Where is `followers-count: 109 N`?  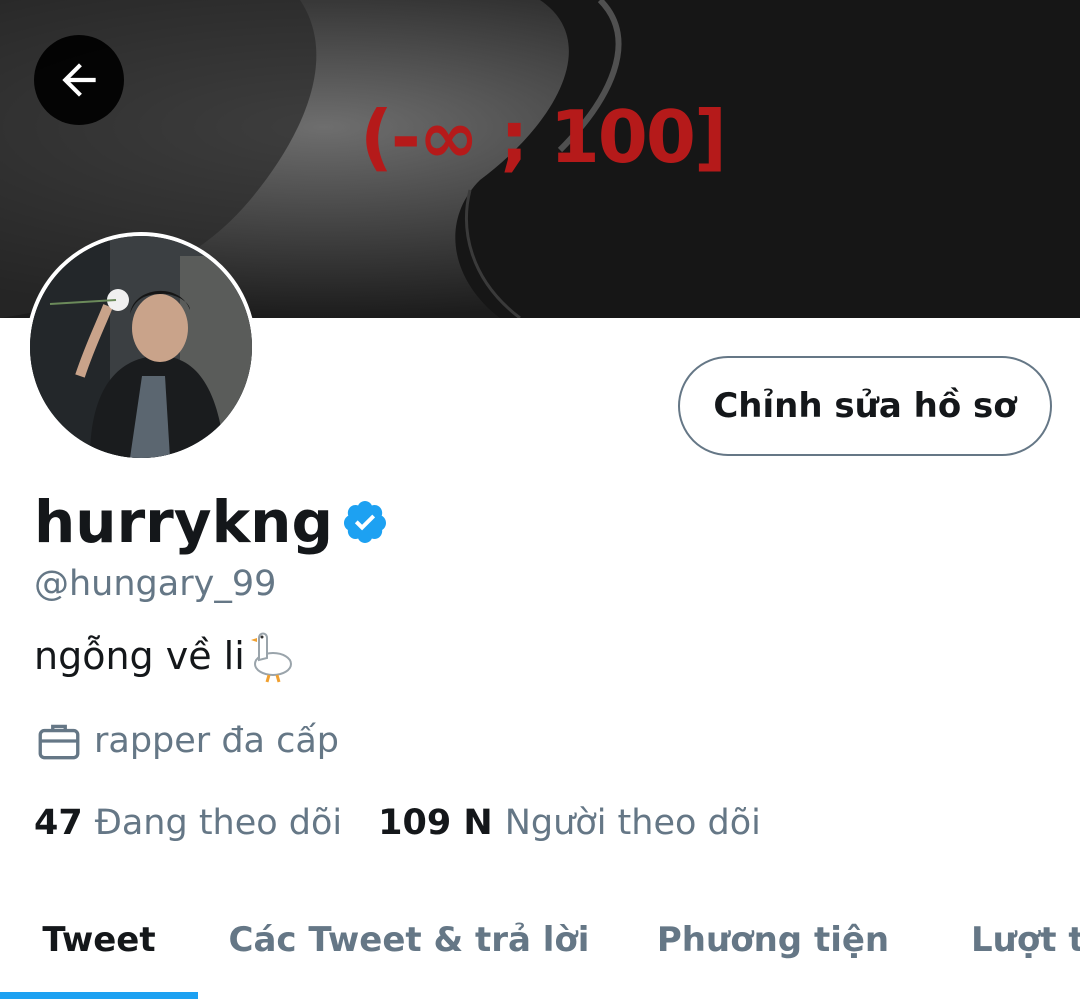
followers-count: 109 N is located at coordinates (435, 823).